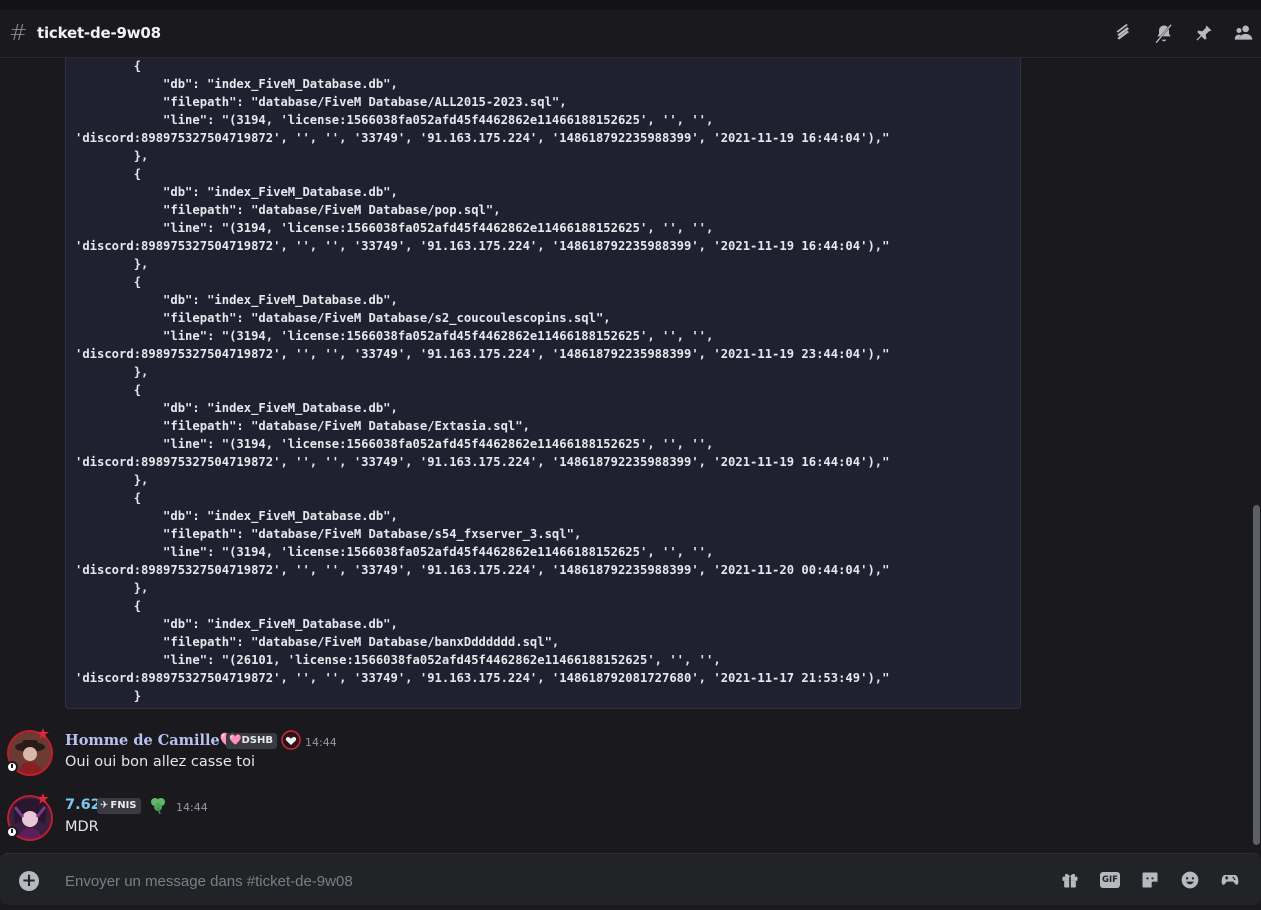 The width and height of the screenshot is (1261, 910). Describe the element at coordinates (291, 740) in the screenshot. I see `role-badge-icon` at that location.